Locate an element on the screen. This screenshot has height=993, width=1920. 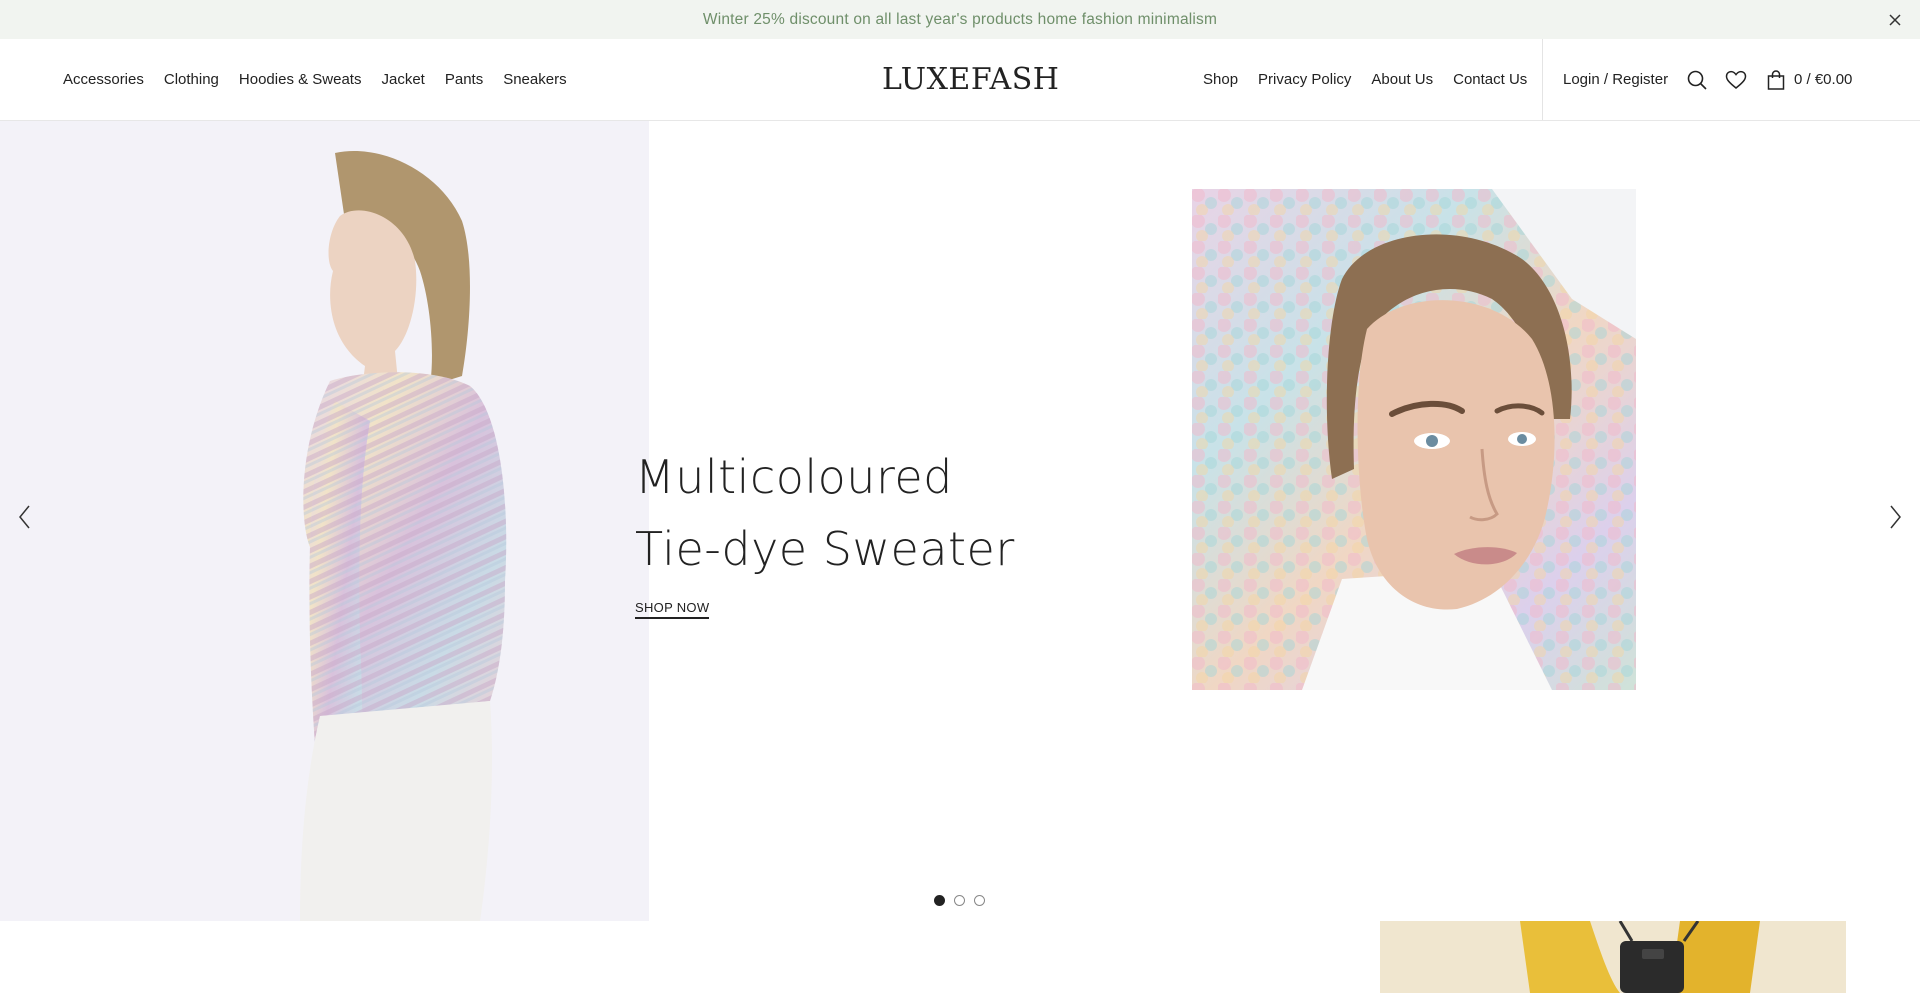
close-icon is located at coordinates (1895, 20).